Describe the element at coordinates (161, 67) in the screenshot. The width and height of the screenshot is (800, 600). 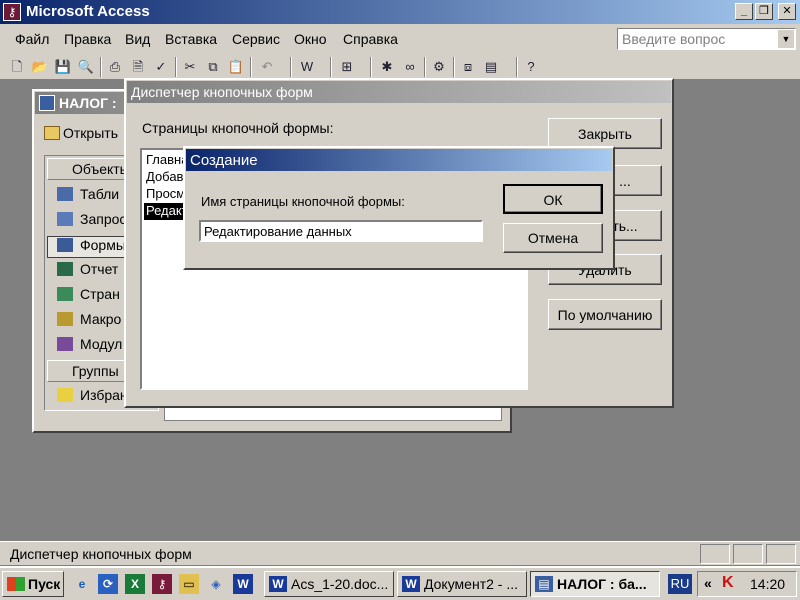
I see `spelling-icon: ✓` at that location.